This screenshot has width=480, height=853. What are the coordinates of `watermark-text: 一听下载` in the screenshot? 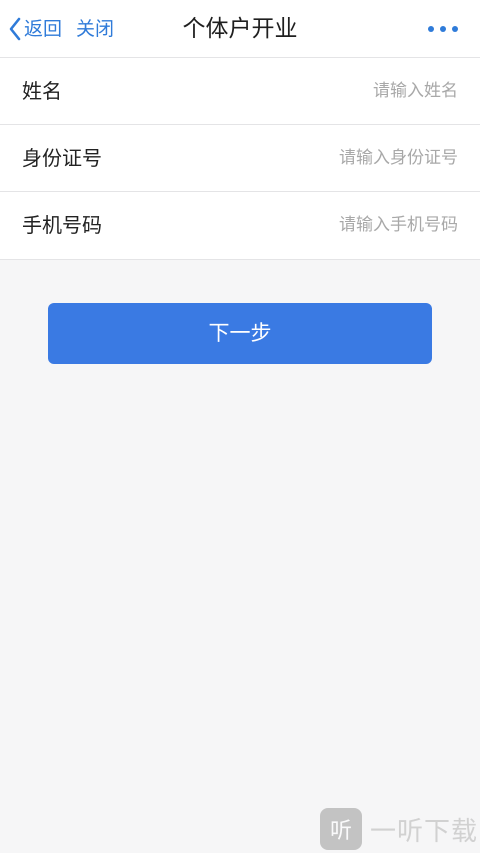 It's located at (423, 831).